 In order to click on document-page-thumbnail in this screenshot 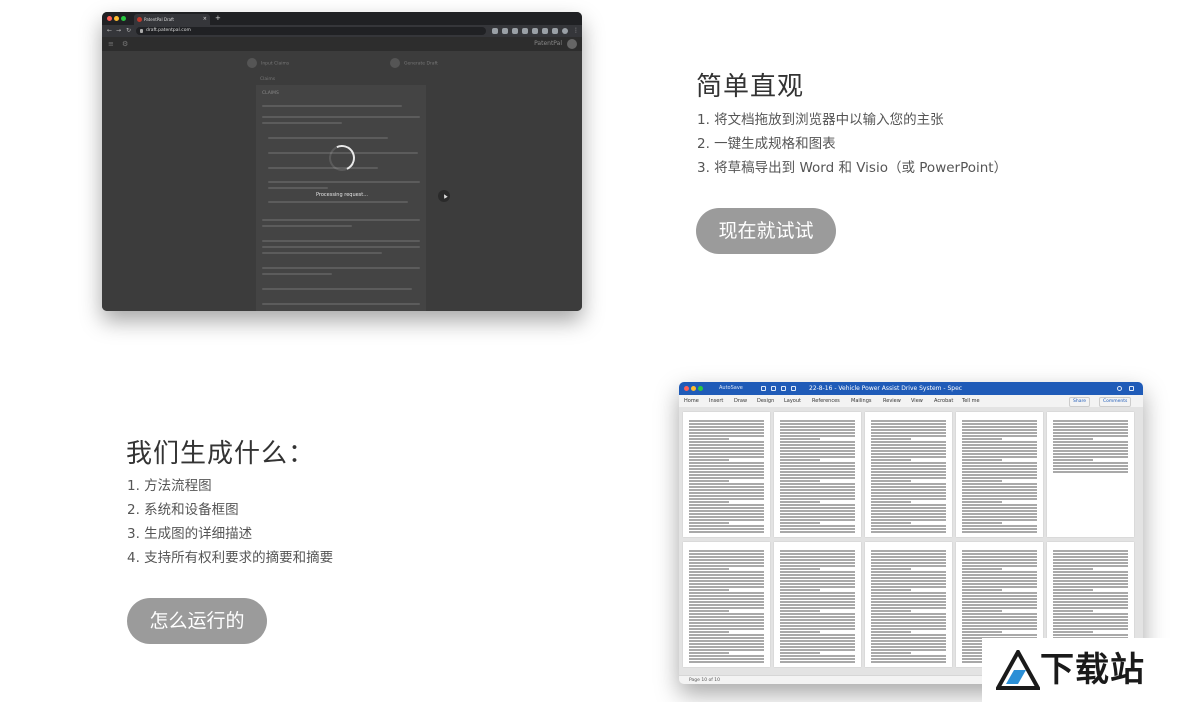, I will do `click(908, 604)`.